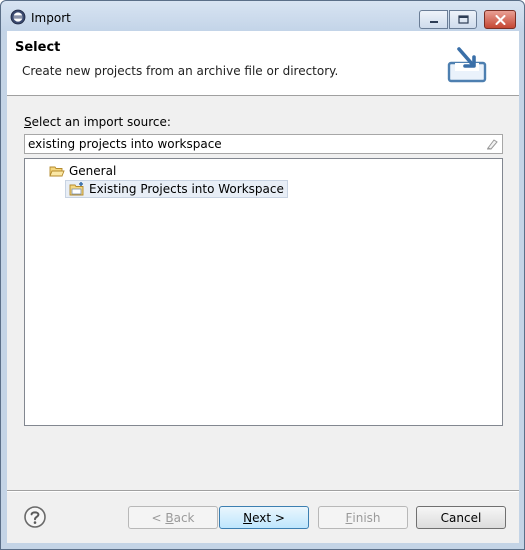 This screenshot has height=550, width=525. What do you see at coordinates (173, 517) in the screenshot?
I see `back-button: < Back` at bounding box center [173, 517].